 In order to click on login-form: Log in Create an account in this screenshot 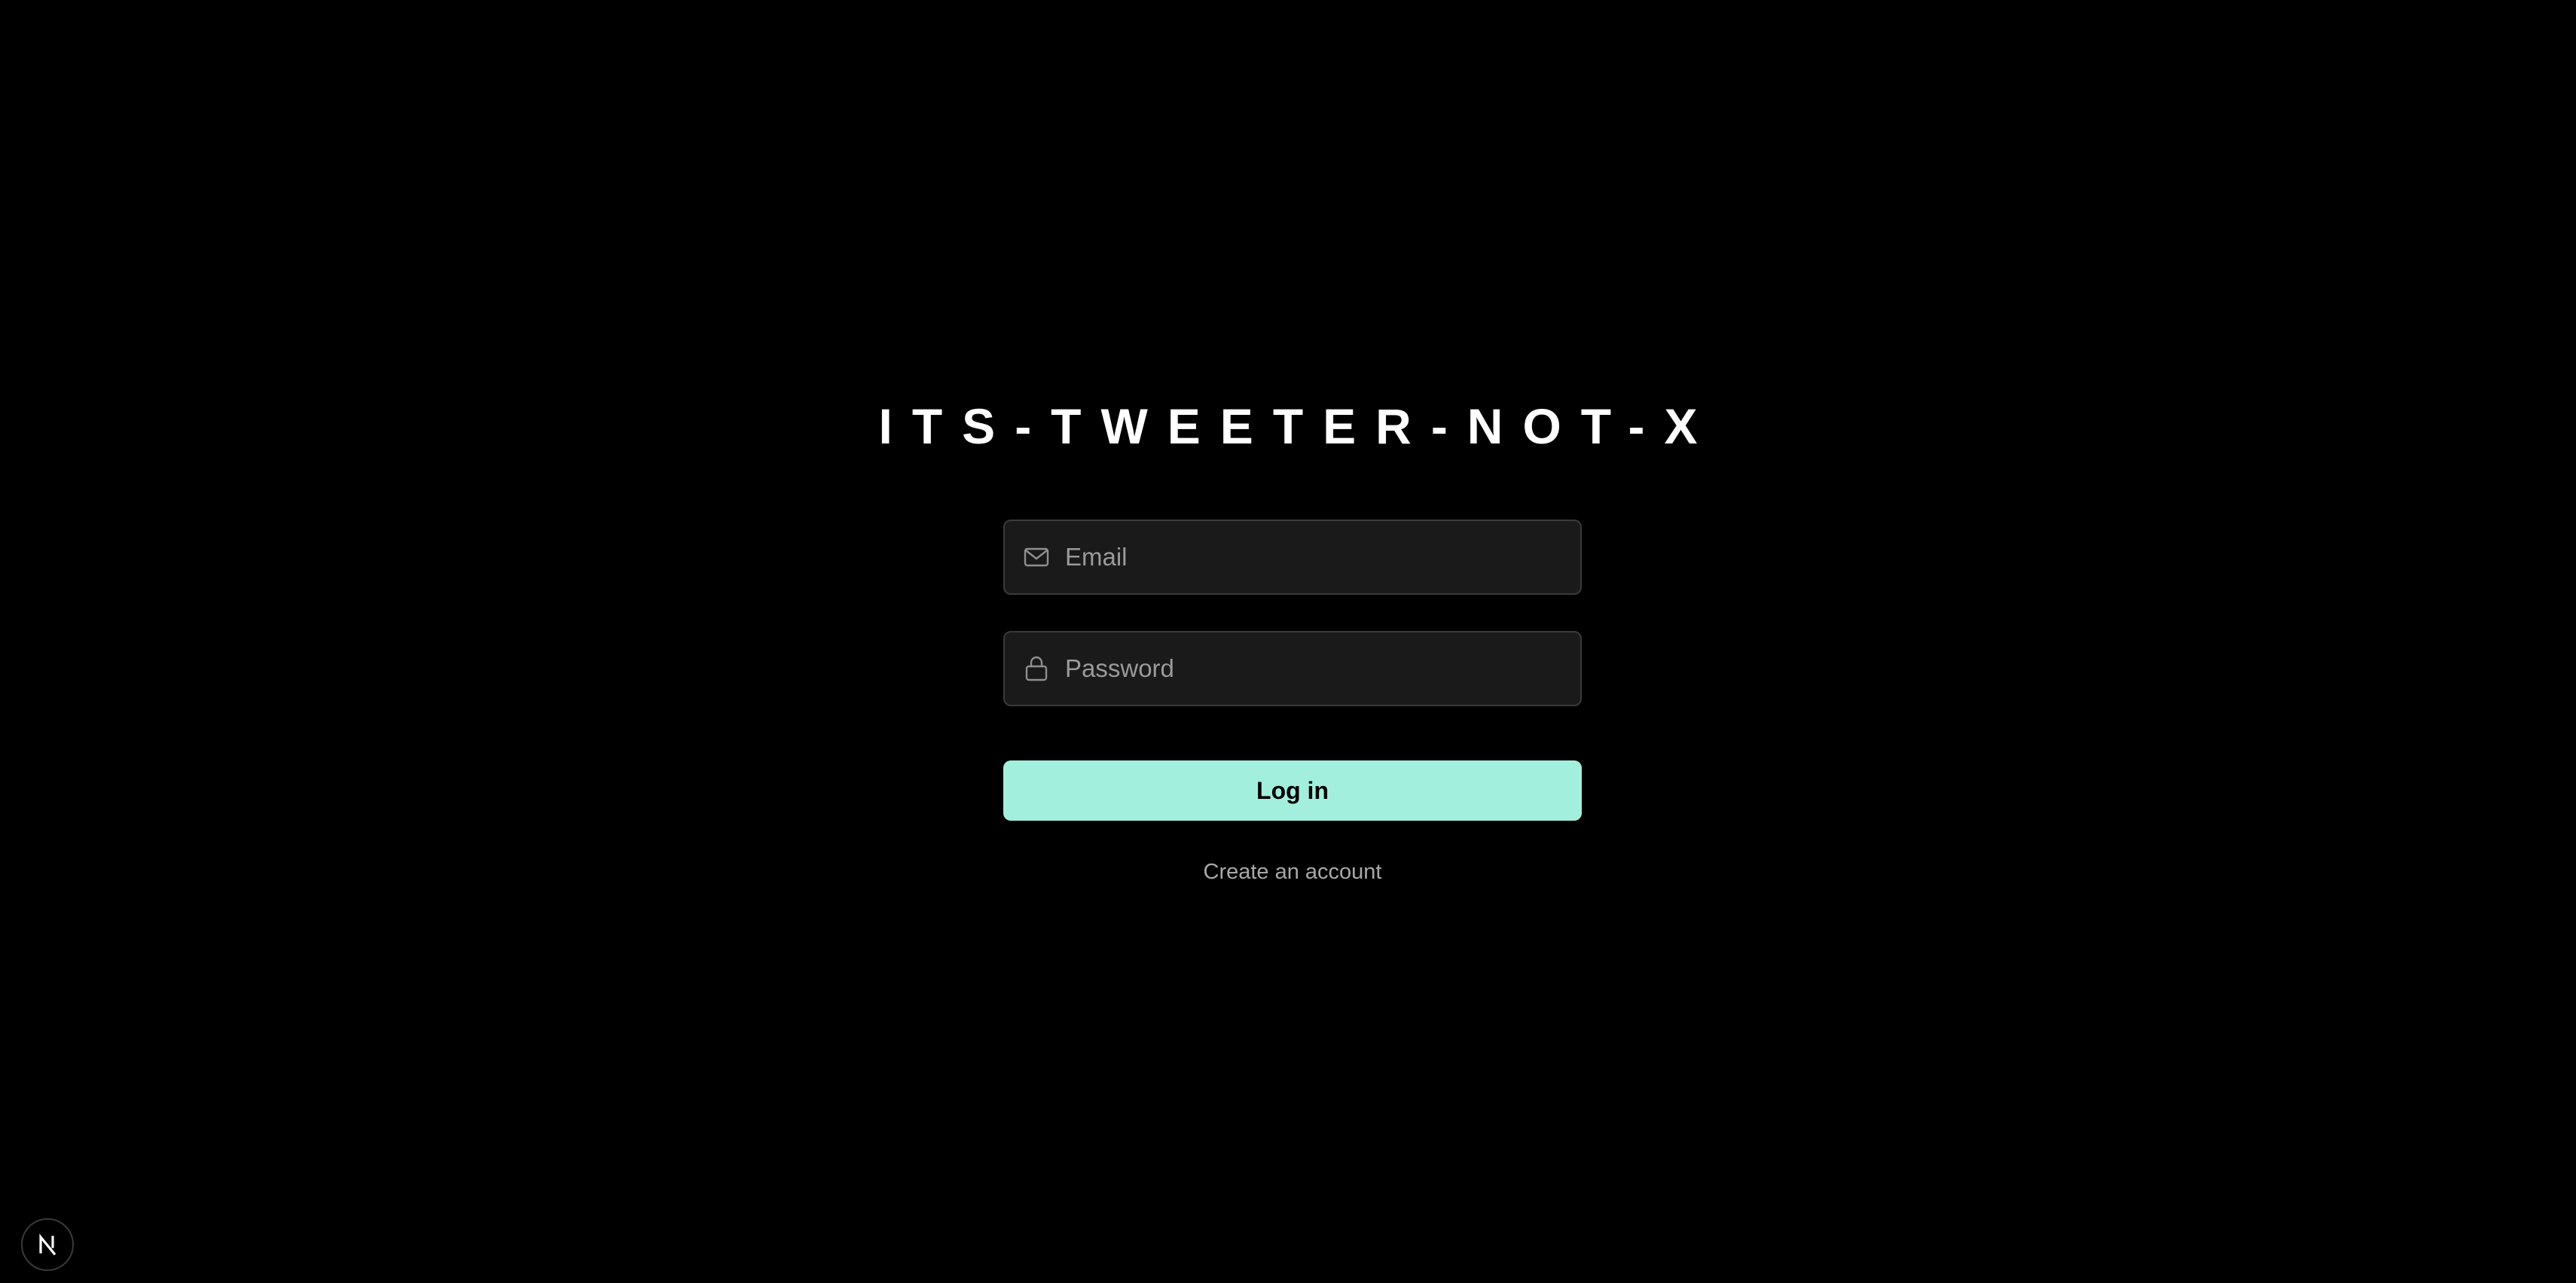, I will do `click(1292, 702)`.